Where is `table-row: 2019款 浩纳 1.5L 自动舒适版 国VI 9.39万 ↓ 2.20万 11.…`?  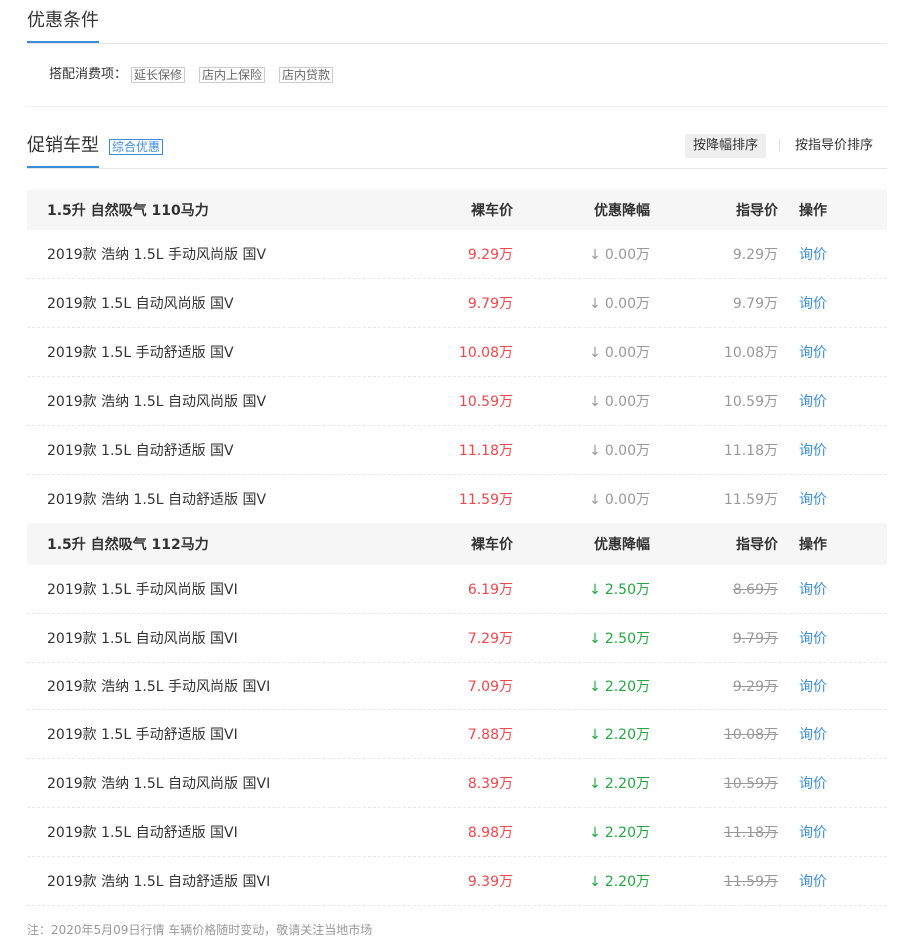 table-row: 2019款 浩纳 1.5L 自动舒适版 国VI 9.39万 ↓ 2.20万 11.… is located at coordinates (457, 881).